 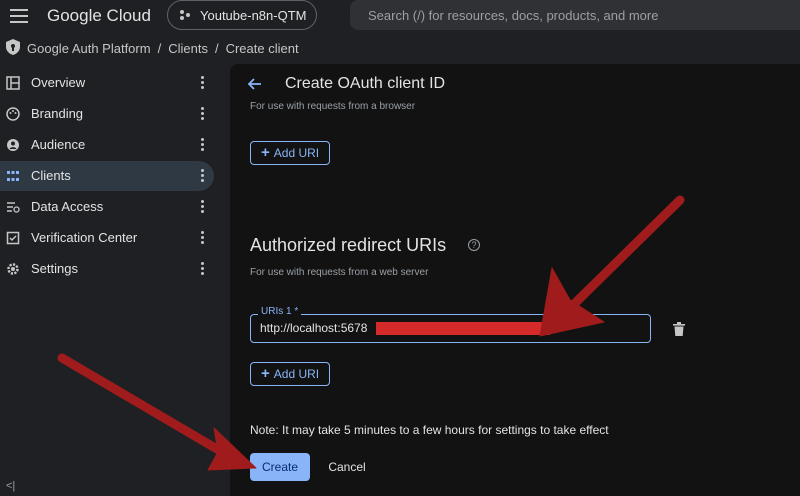 What do you see at coordinates (13, 145) in the screenshot?
I see `person-icon` at bounding box center [13, 145].